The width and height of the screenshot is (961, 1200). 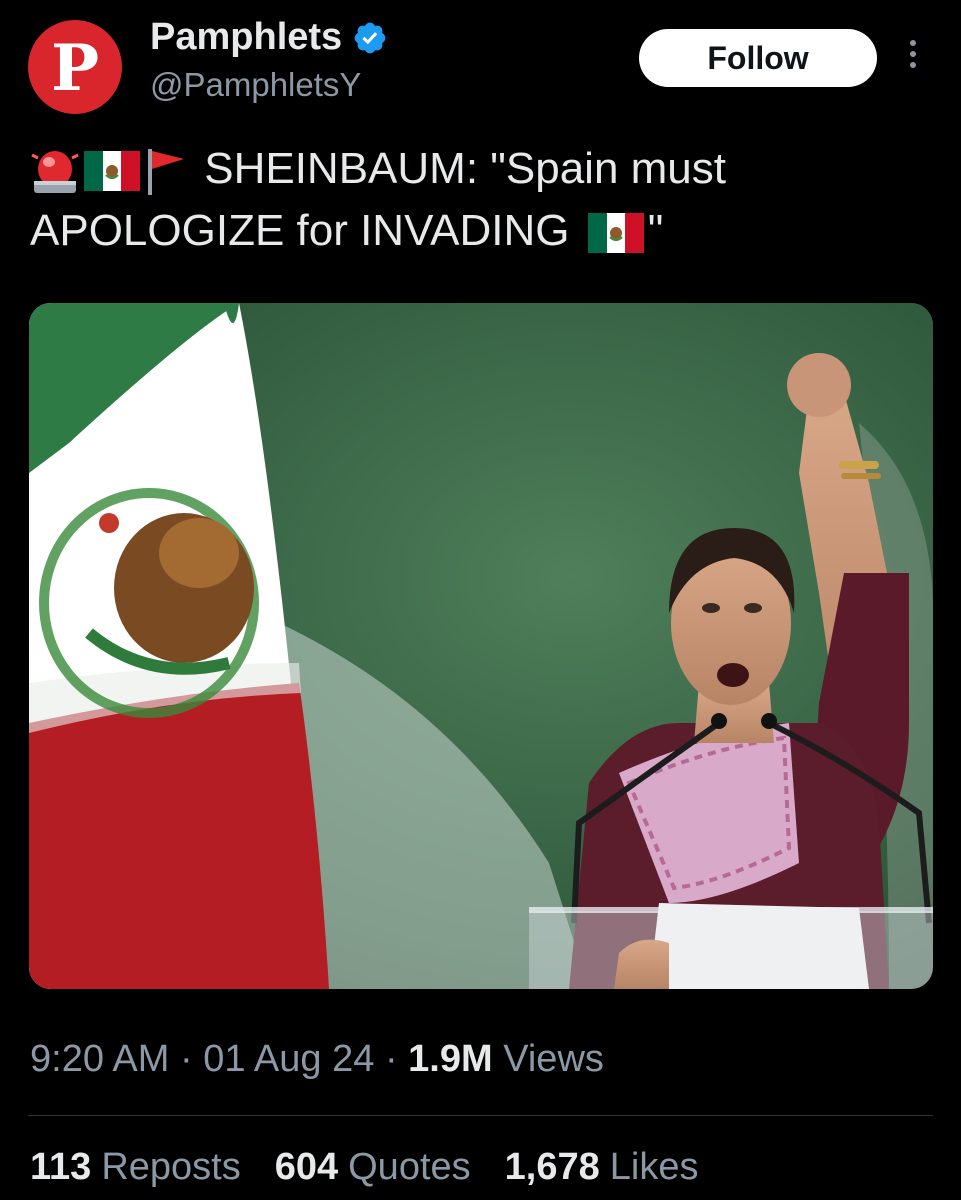 What do you see at coordinates (552, 1167) in the screenshot?
I see `likes-count: 1,678` at bounding box center [552, 1167].